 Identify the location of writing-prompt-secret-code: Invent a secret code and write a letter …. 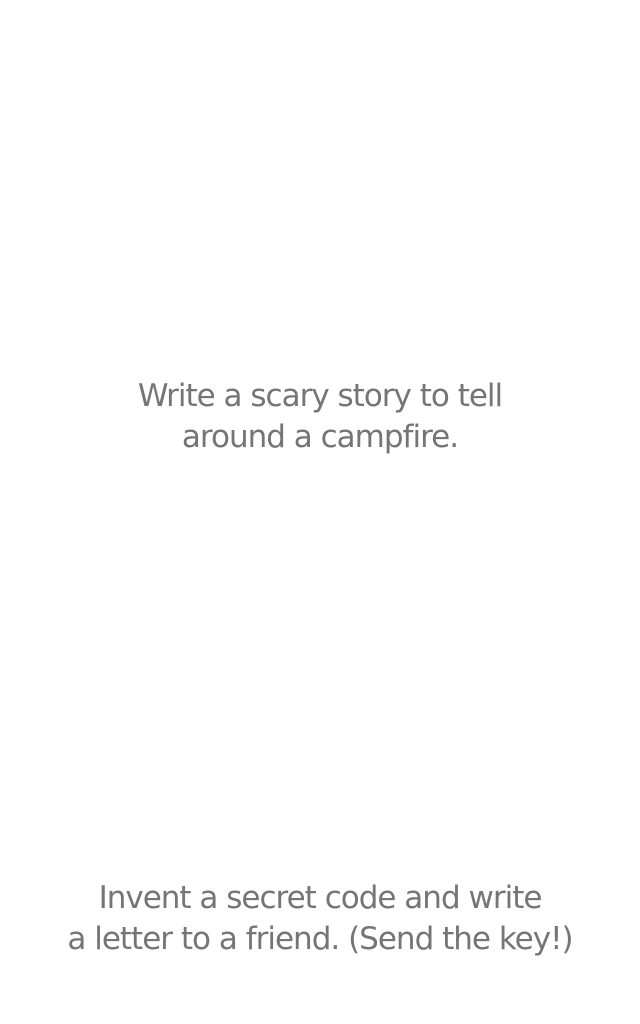
(320, 919).